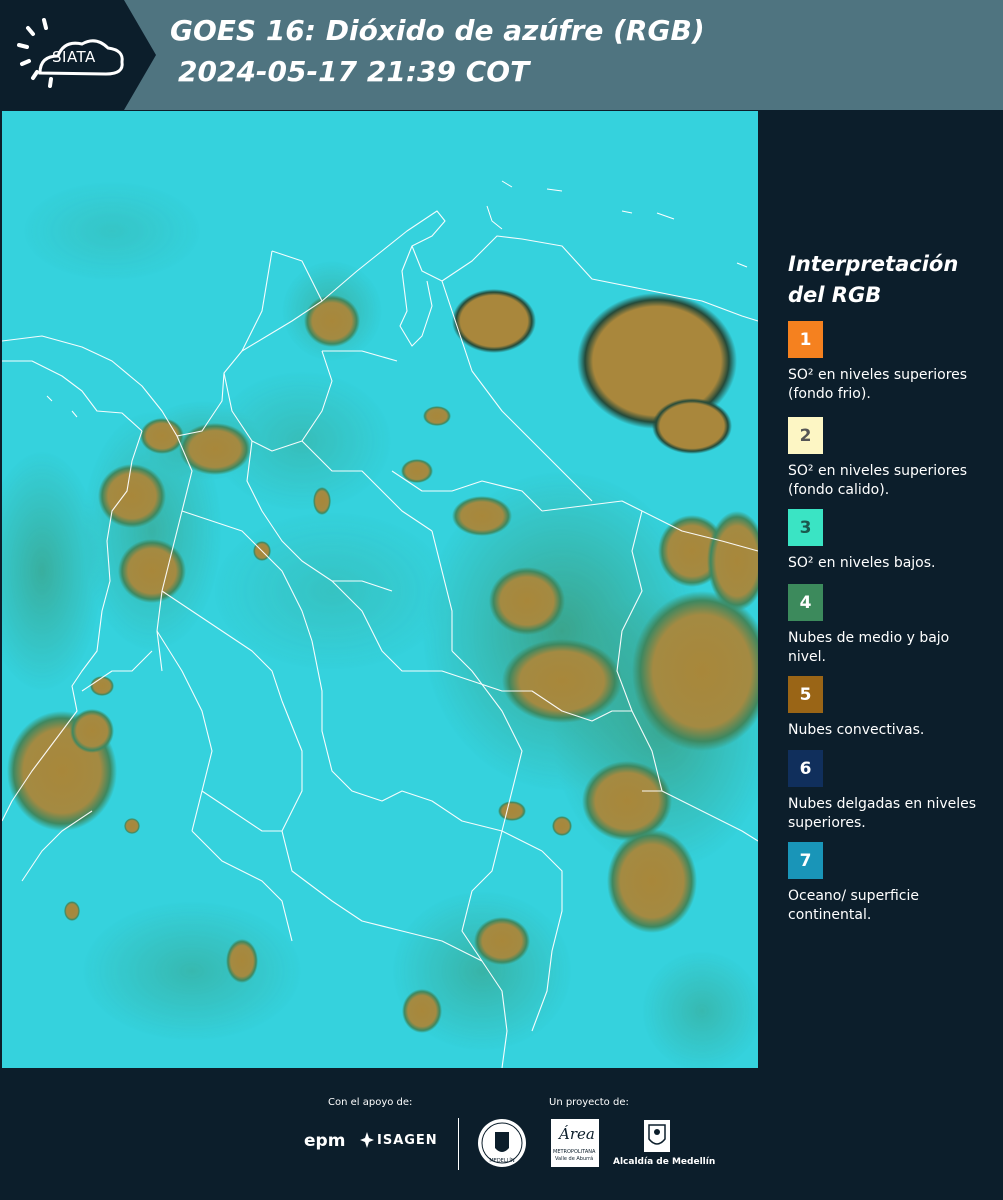 The width and height of the screenshot is (1003, 1200). I want to click on alcaldia-label: Alcaldía de Medellín, so click(664, 1162).